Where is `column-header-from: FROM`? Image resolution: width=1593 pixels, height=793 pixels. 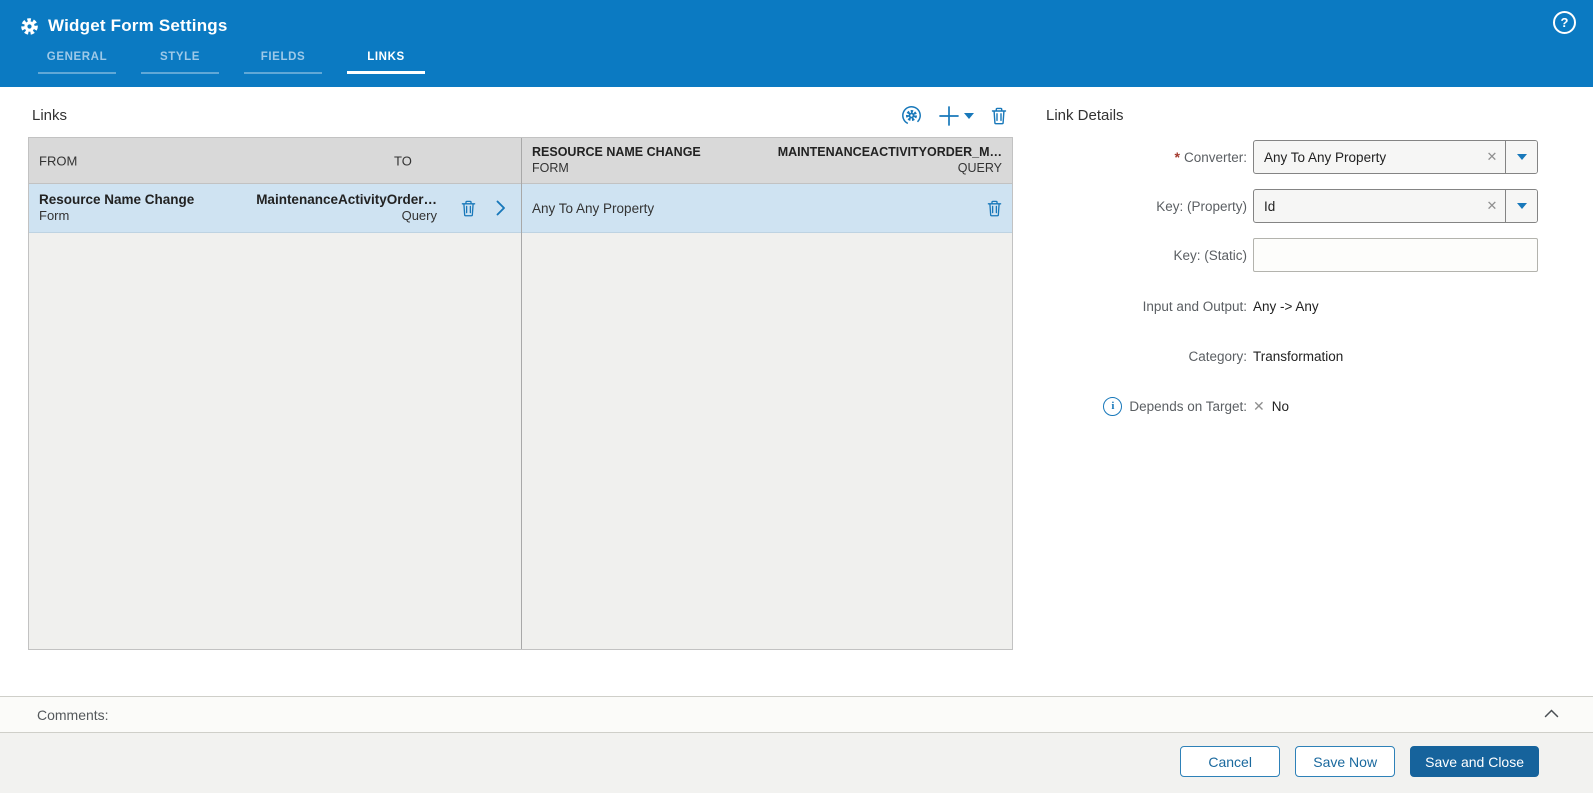
column-header-from: FROM is located at coordinates (58, 160).